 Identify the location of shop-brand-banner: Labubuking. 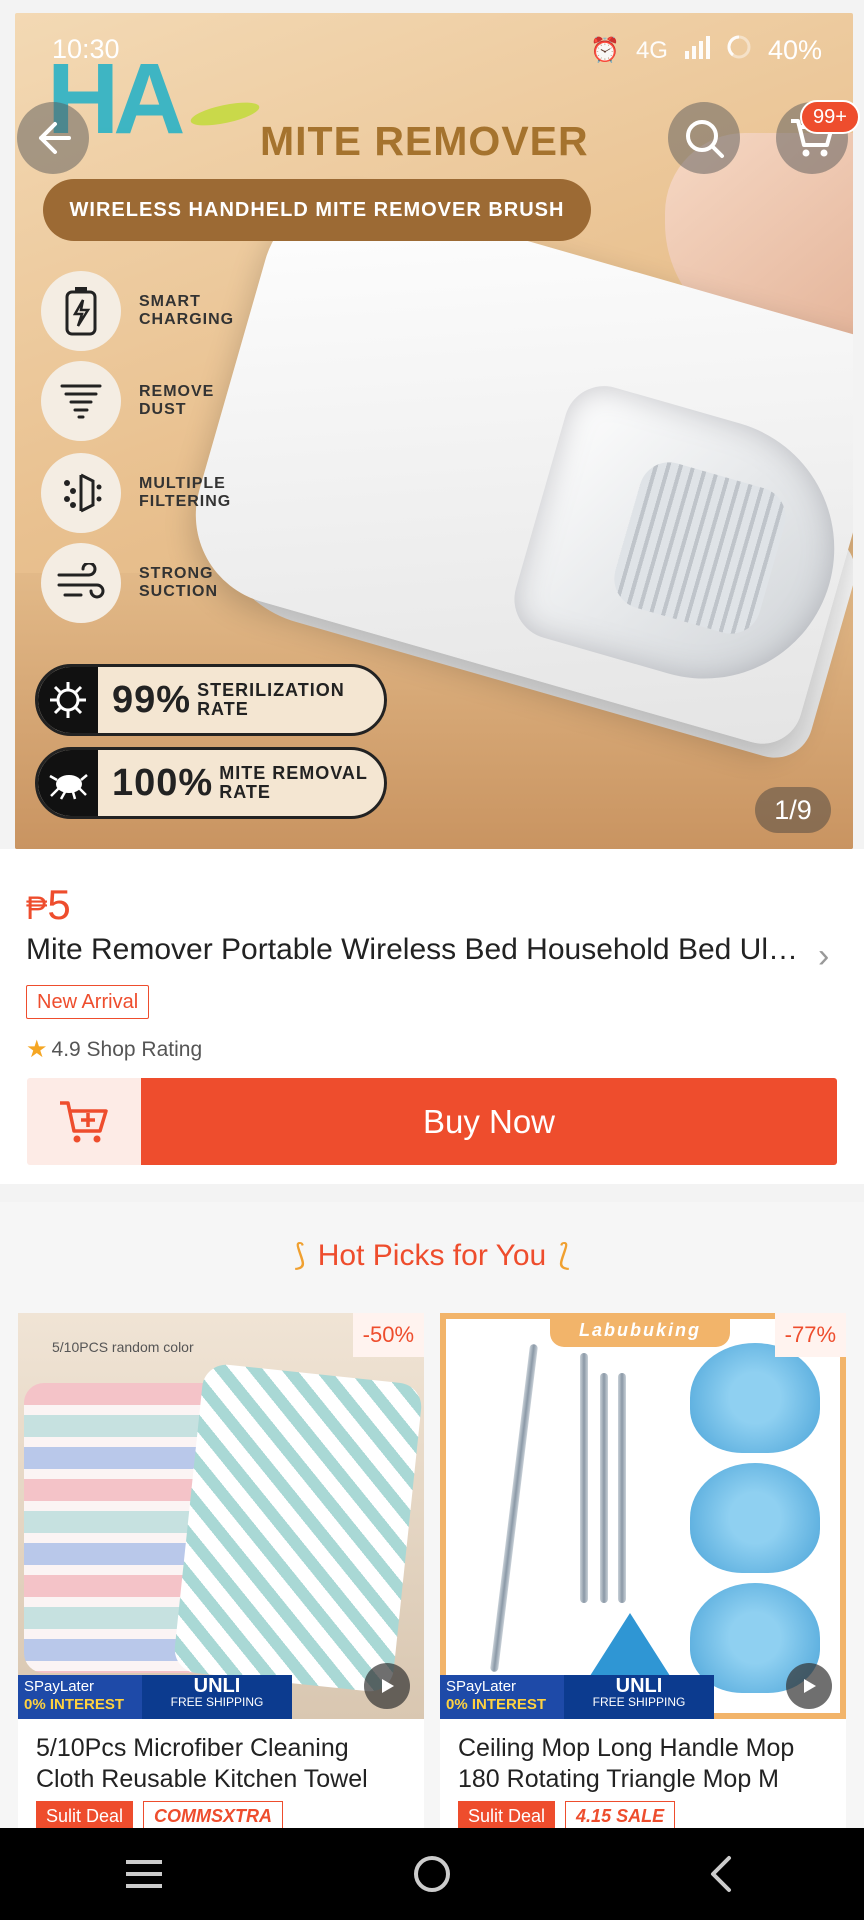
(640, 1330).